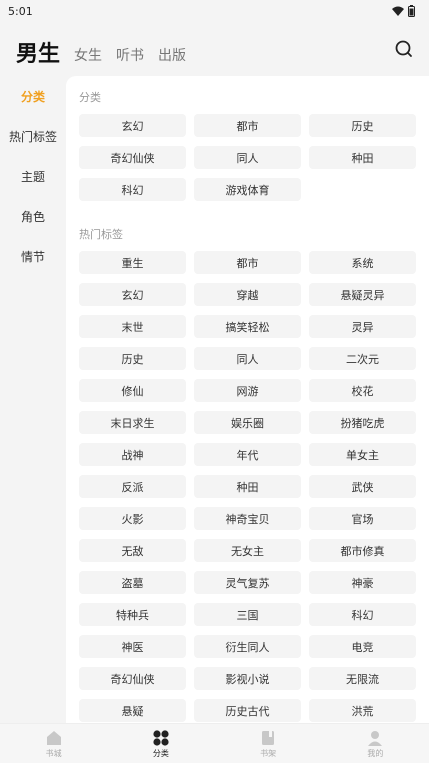  What do you see at coordinates (268, 737) in the screenshot?
I see `bookshelf-icon` at bounding box center [268, 737].